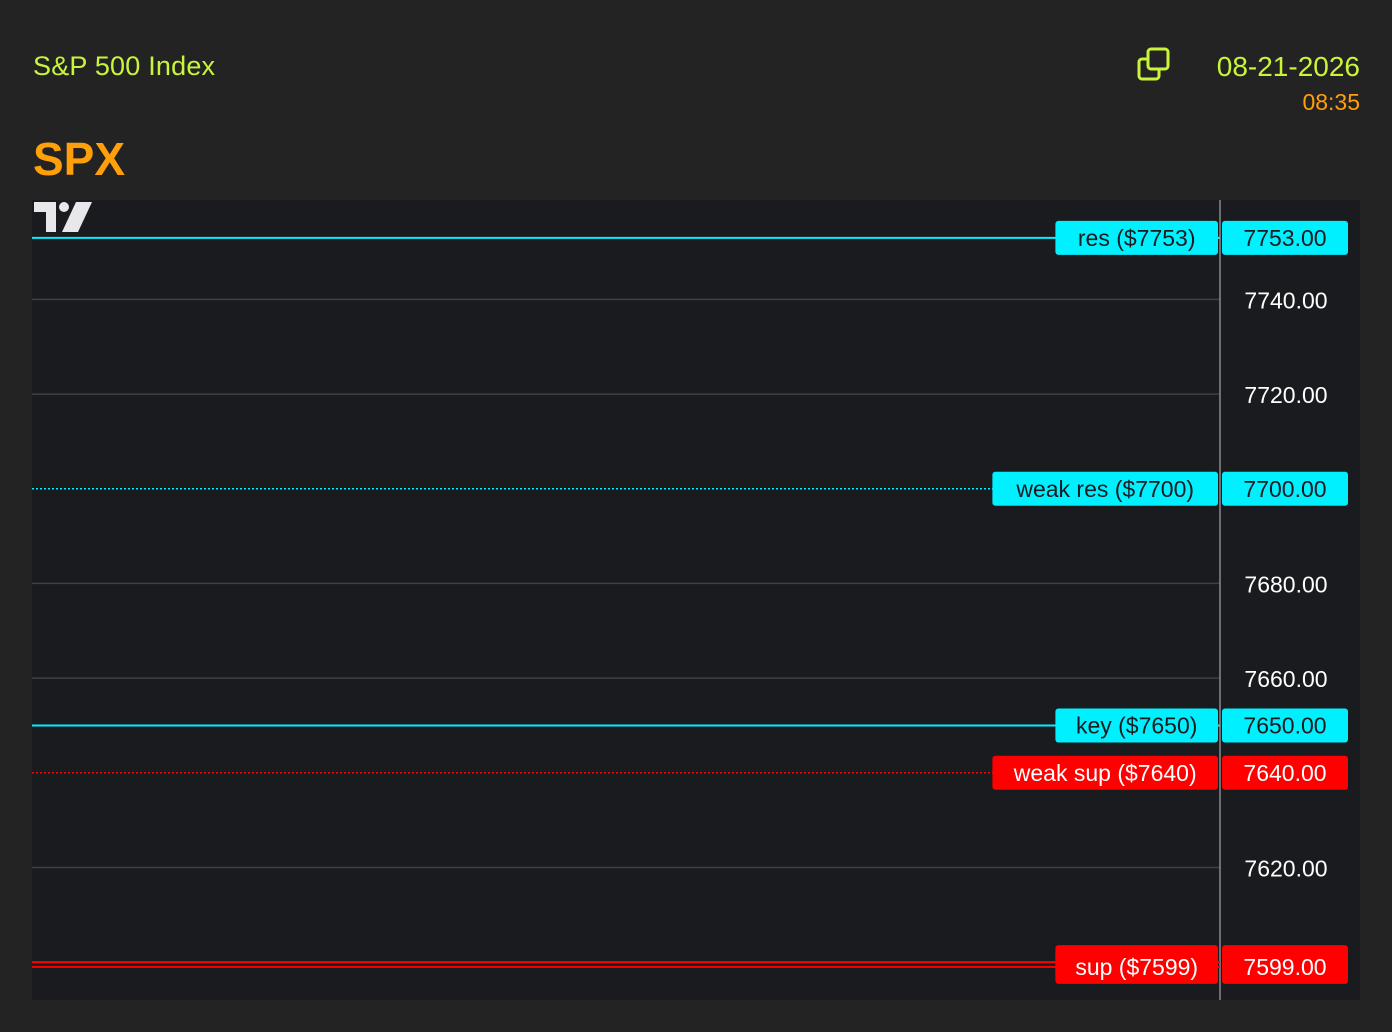 This screenshot has width=1392, height=1032. What do you see at coordinates (1137, 238) in the screenshot?
I see `level-name-label: res ($7753)` at bounding box center [1137, 238].